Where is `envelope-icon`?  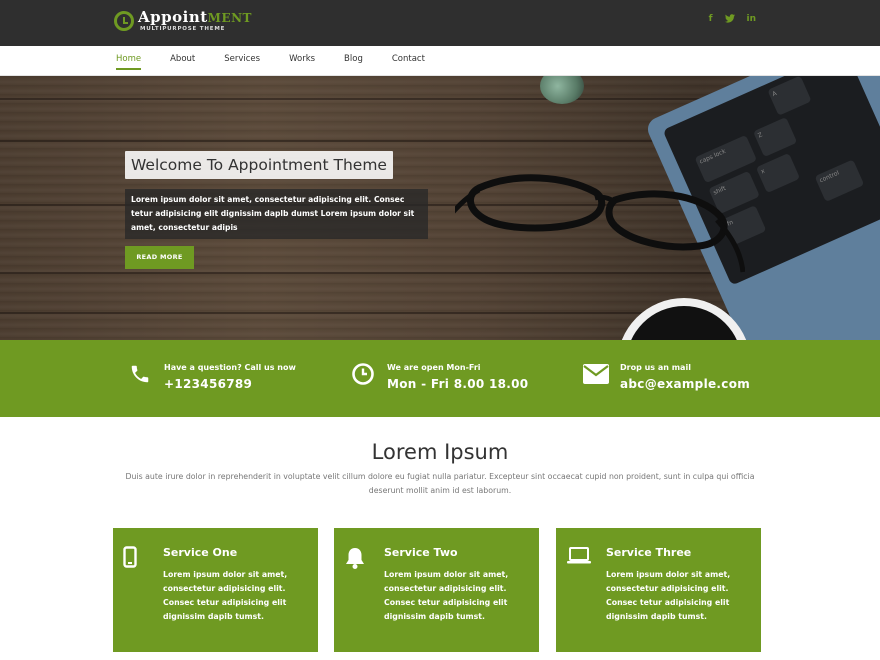 envelope-icon is located at coordinates (596, 374).